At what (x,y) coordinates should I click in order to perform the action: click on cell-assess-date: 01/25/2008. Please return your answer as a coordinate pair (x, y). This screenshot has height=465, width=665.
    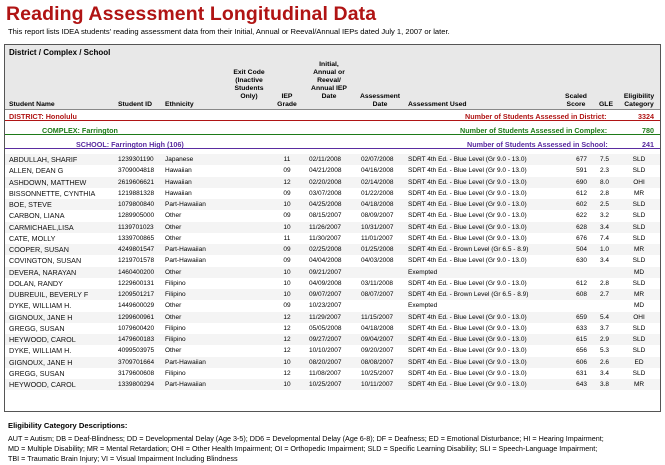
    Looking at the image, I should click on (377, 249).